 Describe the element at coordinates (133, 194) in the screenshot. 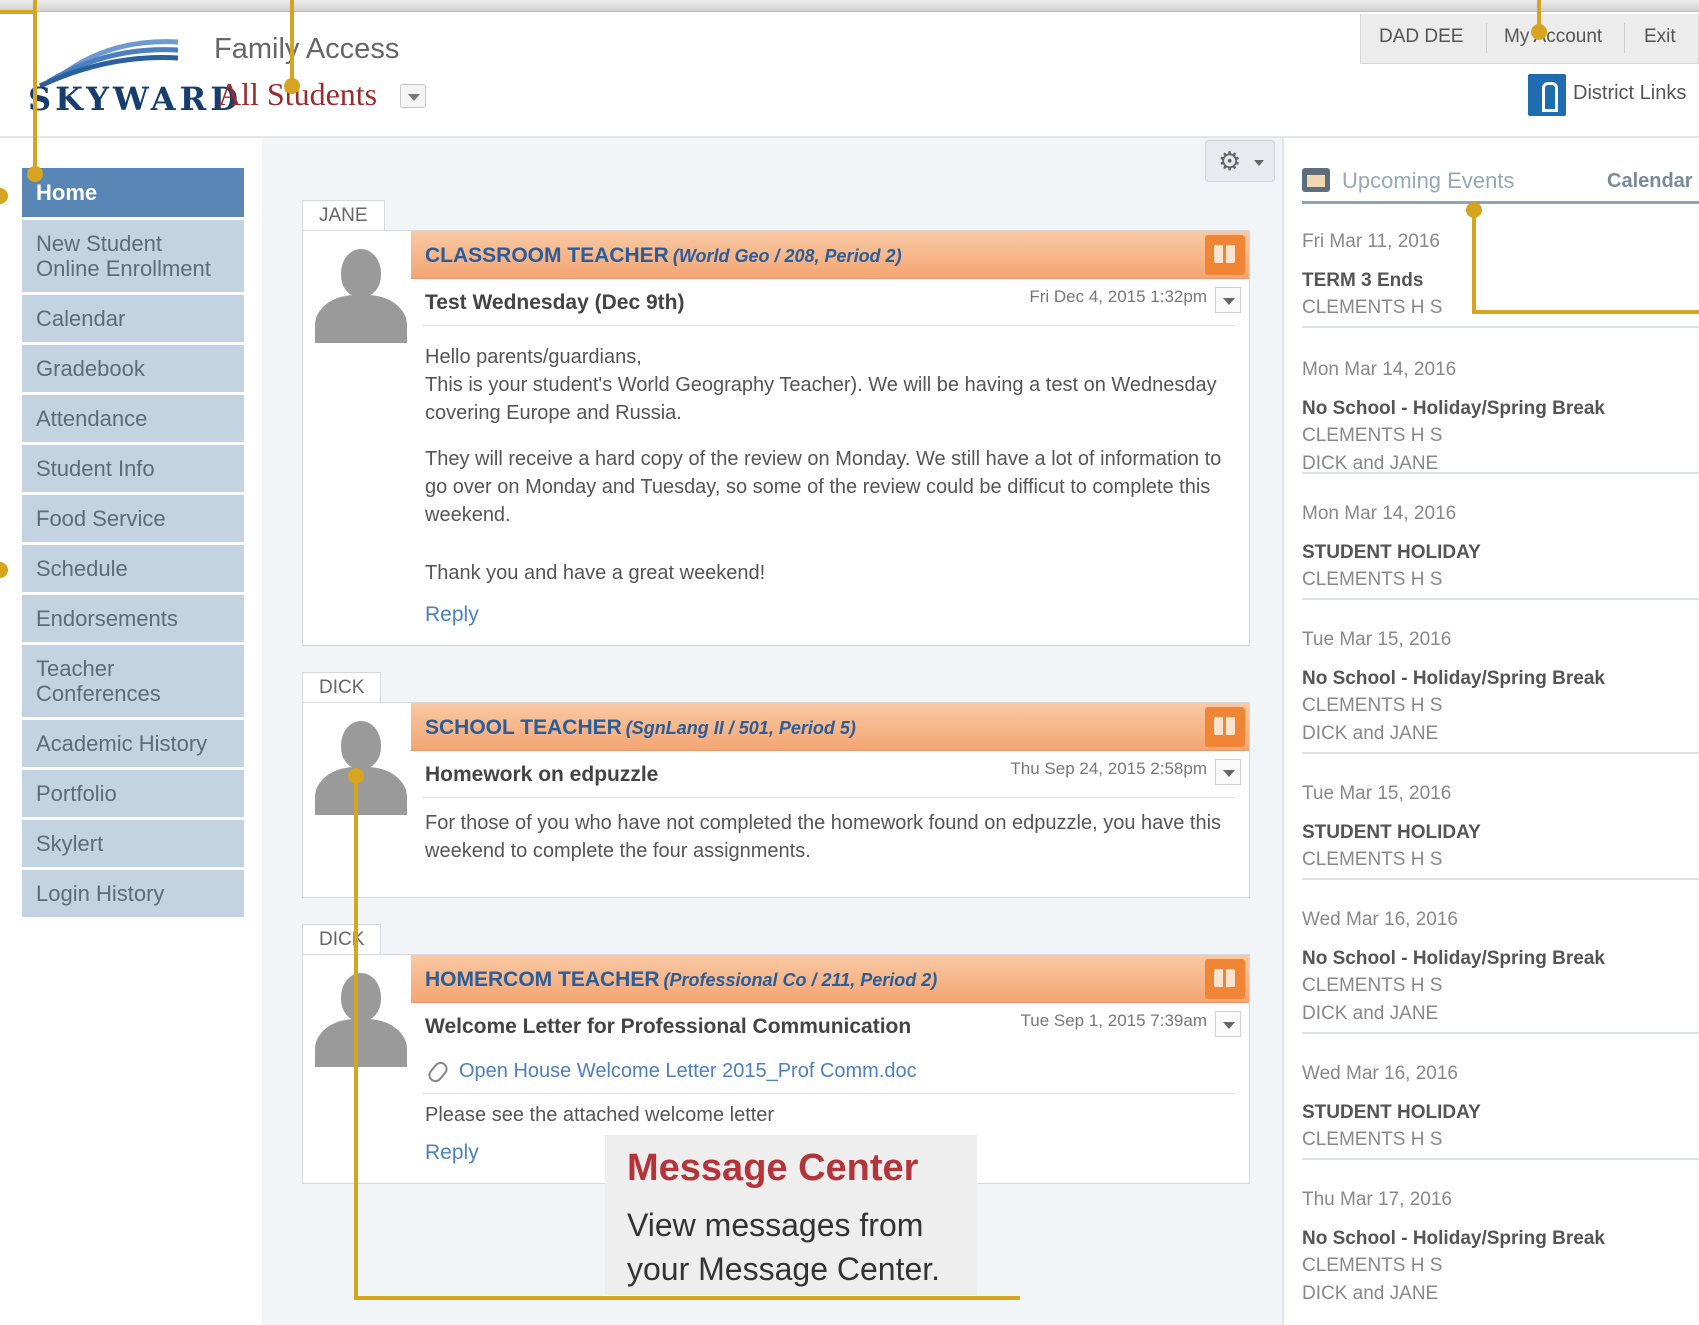

I see `sidebar-item-home: Home` at that location.